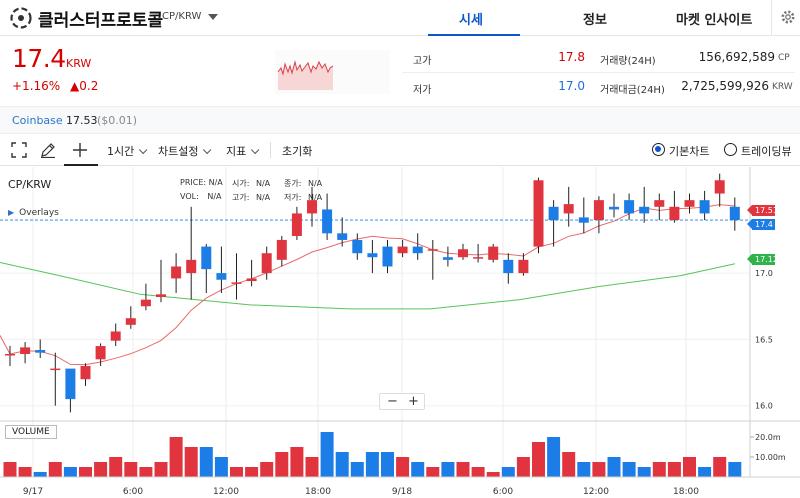  What do you see at coordinates (766, 151) in the screenshot?
I see `tradingview-label: 트레이딩뷰` at bounding box center [766, 151].